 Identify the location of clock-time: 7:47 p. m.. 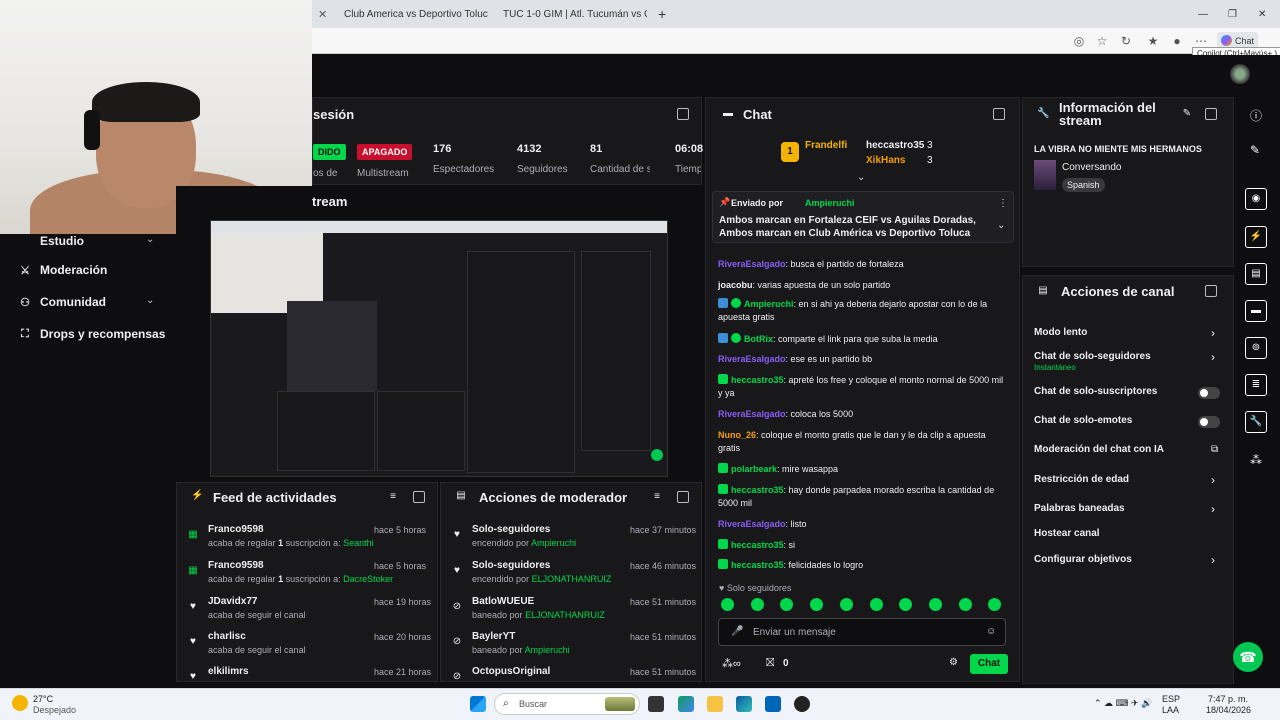
(1228, 699).